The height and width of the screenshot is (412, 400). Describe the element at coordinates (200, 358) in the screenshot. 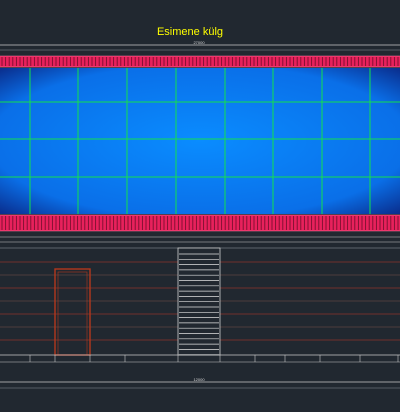

I see `base-line` at that location.